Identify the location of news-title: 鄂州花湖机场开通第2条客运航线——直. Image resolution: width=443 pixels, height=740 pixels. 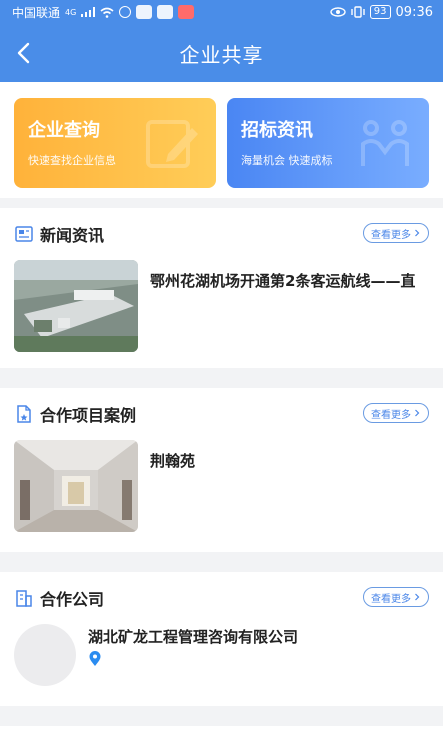
(283, 281).